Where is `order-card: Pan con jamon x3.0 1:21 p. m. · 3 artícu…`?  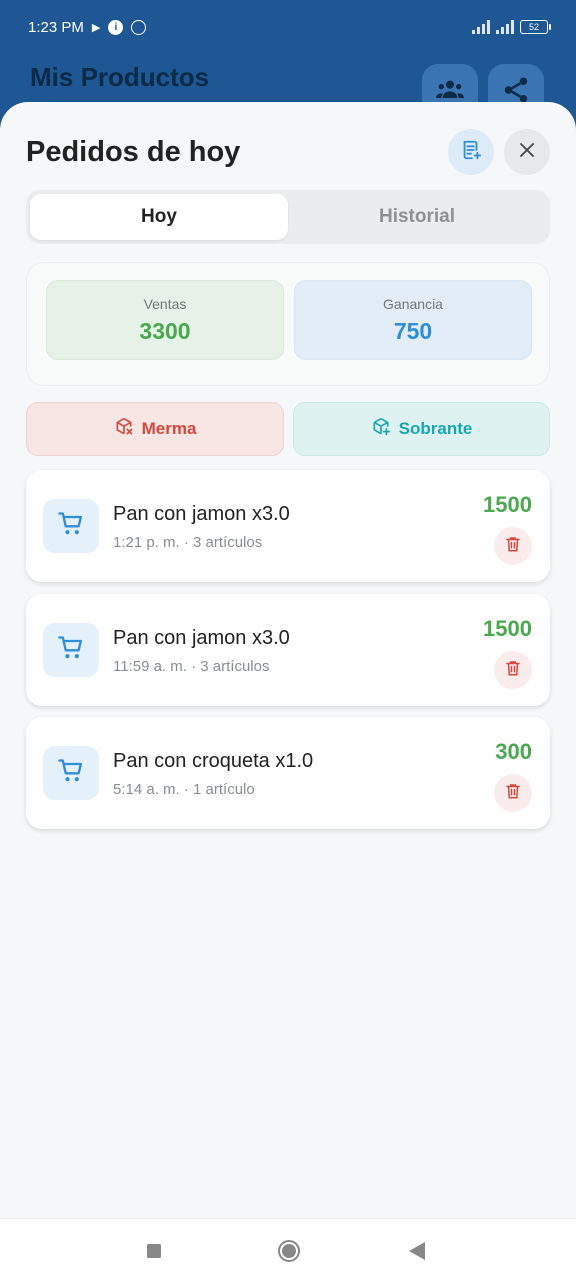
order-card: Pan con jamon x3.0 1:21 p. m. · 3 artícu… is located at coordinates (288, 526).